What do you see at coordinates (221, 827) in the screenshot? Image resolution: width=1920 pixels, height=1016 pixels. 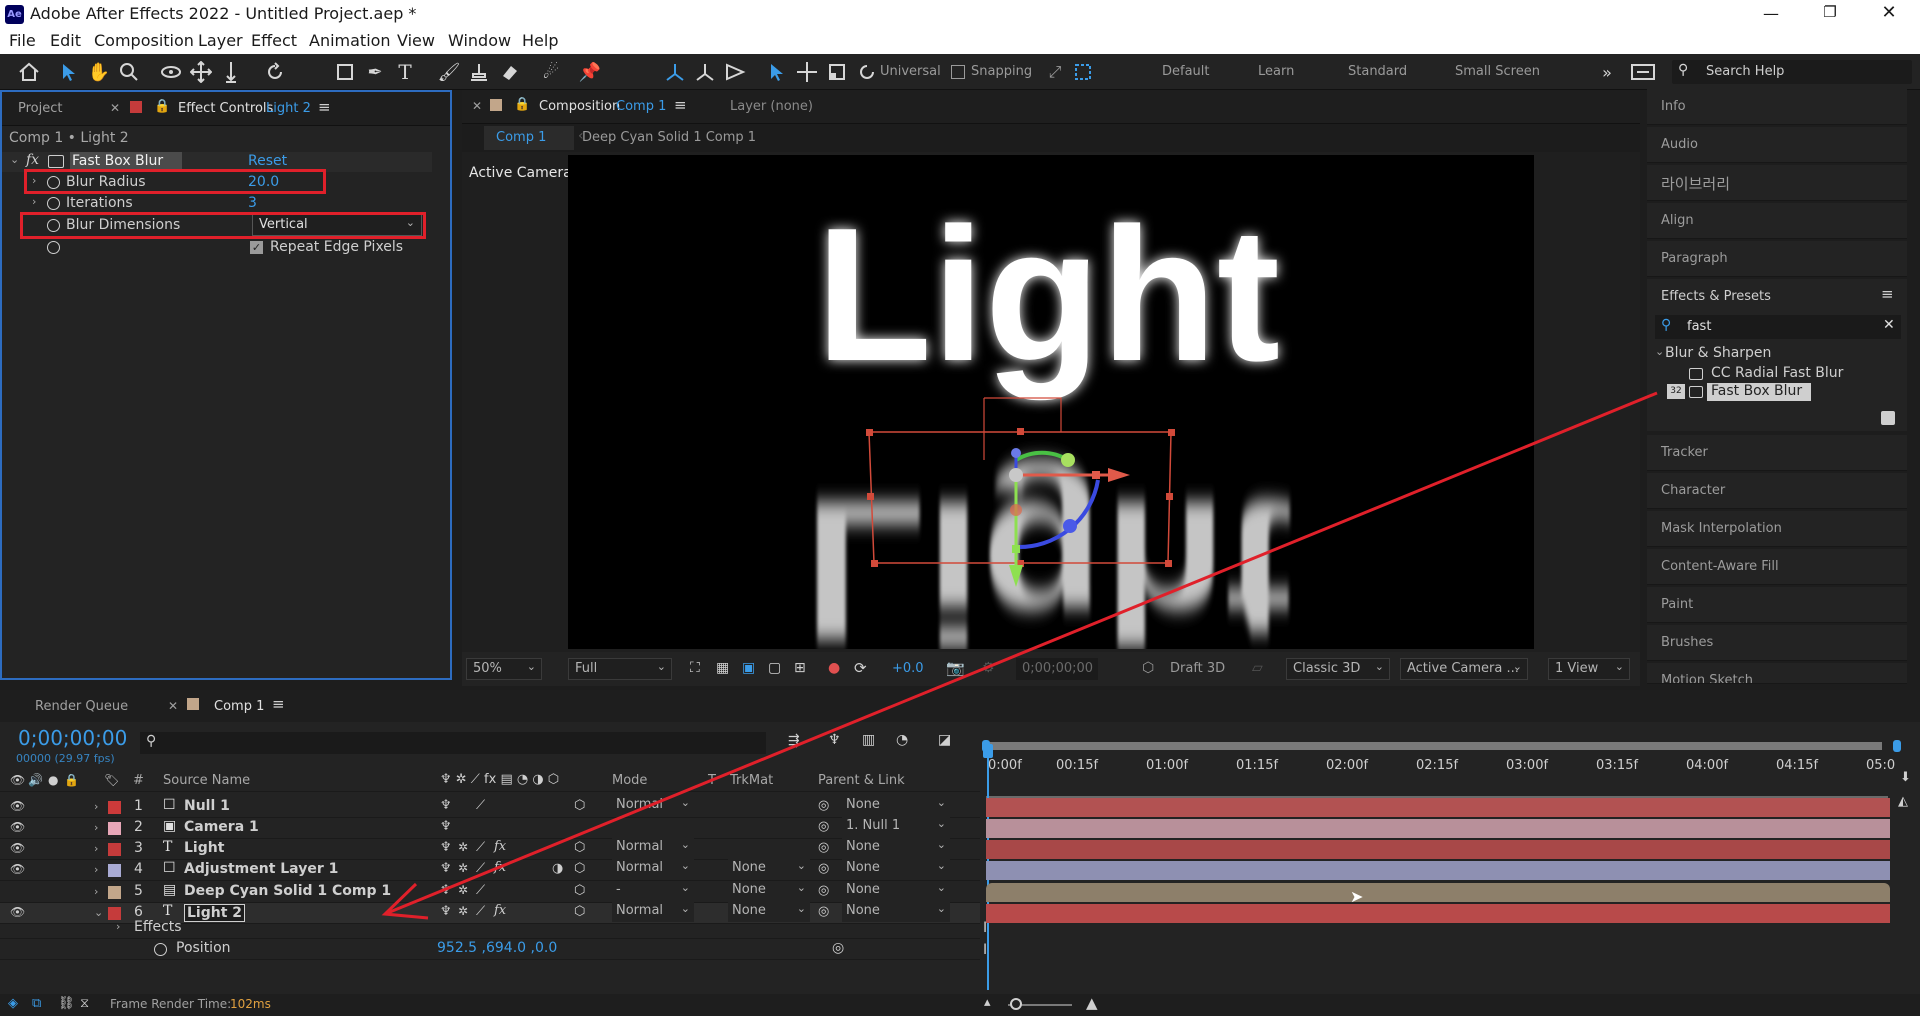 I see `layer-name: Camera 1` at bounding box center [221, 827].